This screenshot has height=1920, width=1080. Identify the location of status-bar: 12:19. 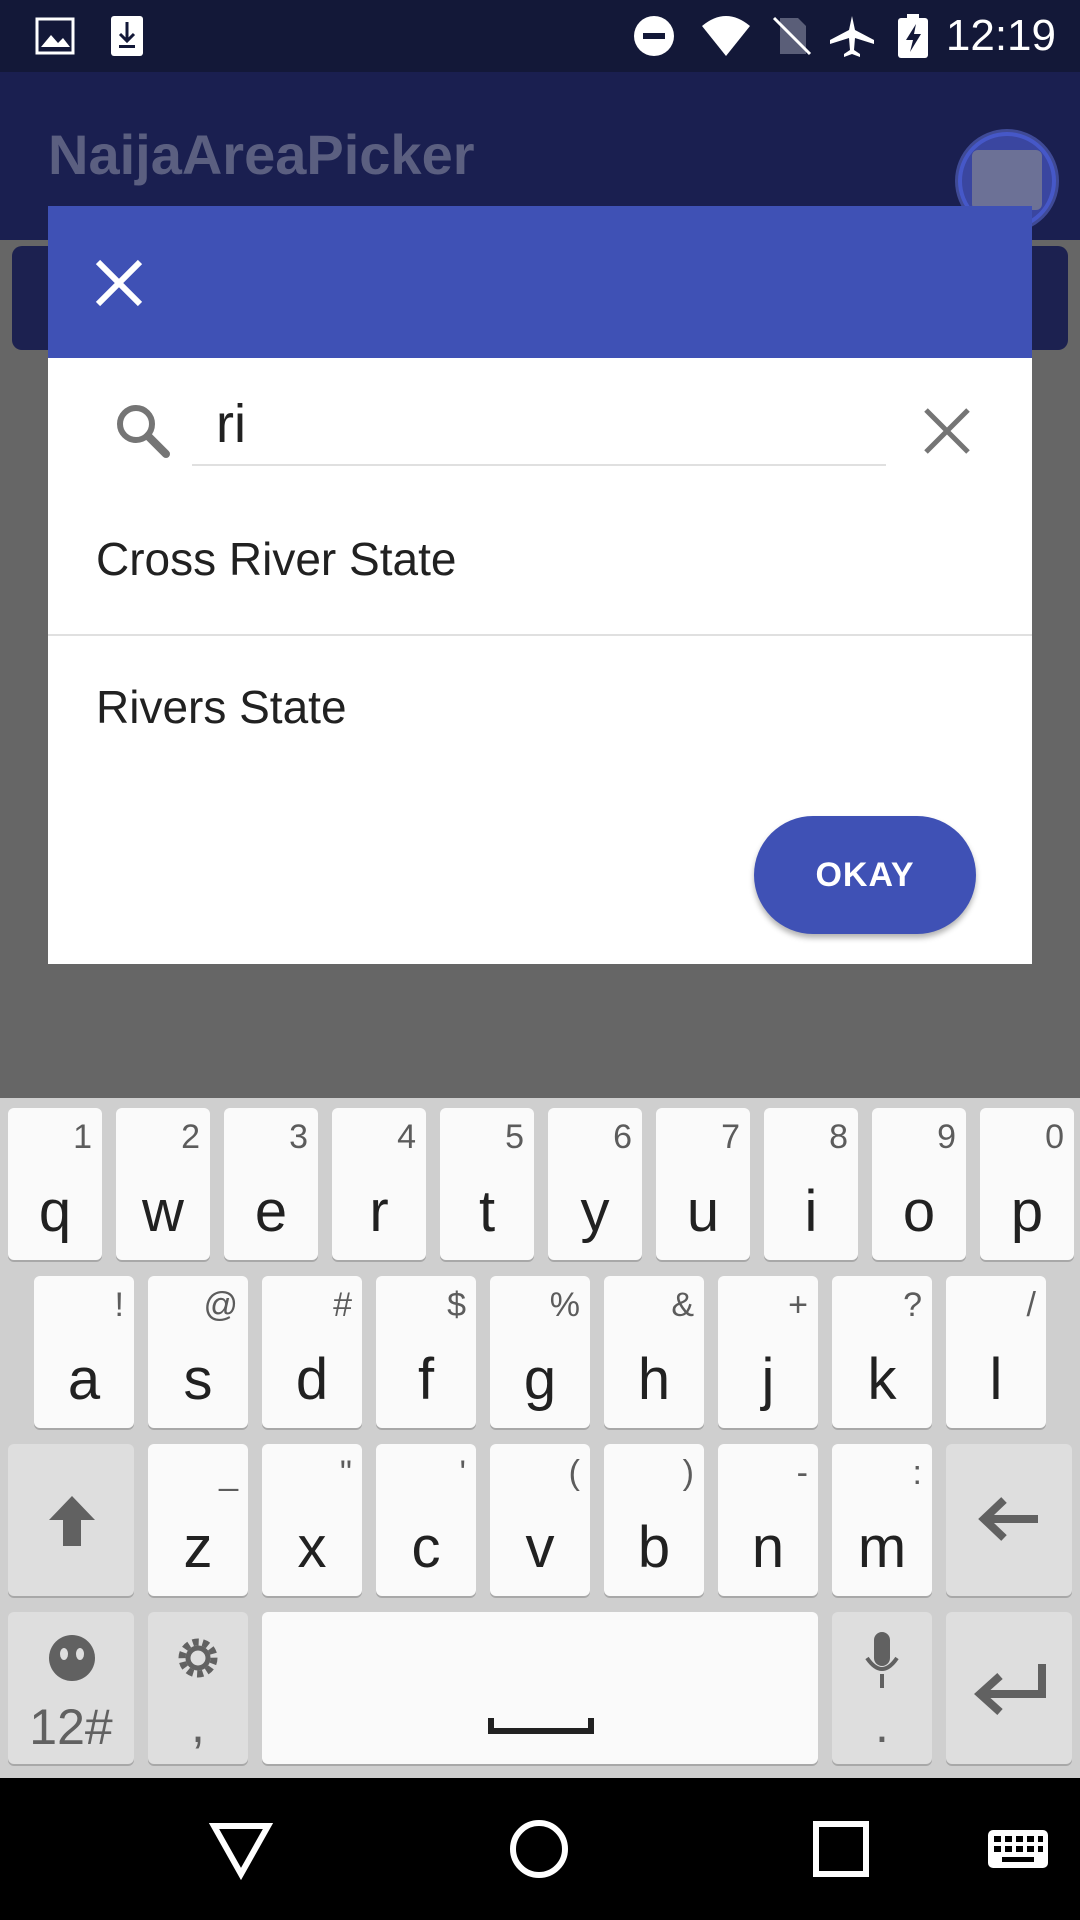
(540, 36).